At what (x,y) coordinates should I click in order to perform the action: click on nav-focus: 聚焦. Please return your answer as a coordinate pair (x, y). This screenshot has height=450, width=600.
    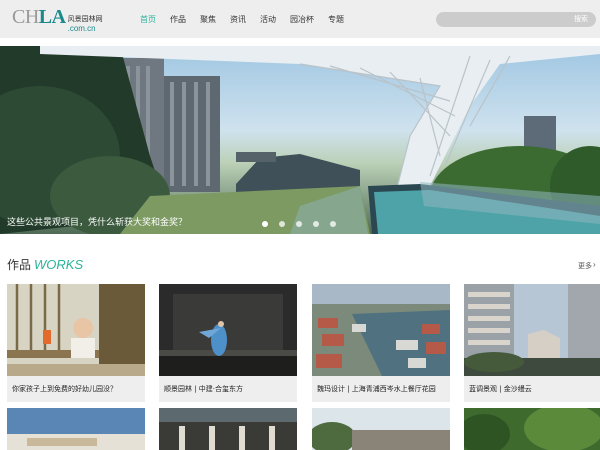
    Looking at the image, I should click on (208, 19).